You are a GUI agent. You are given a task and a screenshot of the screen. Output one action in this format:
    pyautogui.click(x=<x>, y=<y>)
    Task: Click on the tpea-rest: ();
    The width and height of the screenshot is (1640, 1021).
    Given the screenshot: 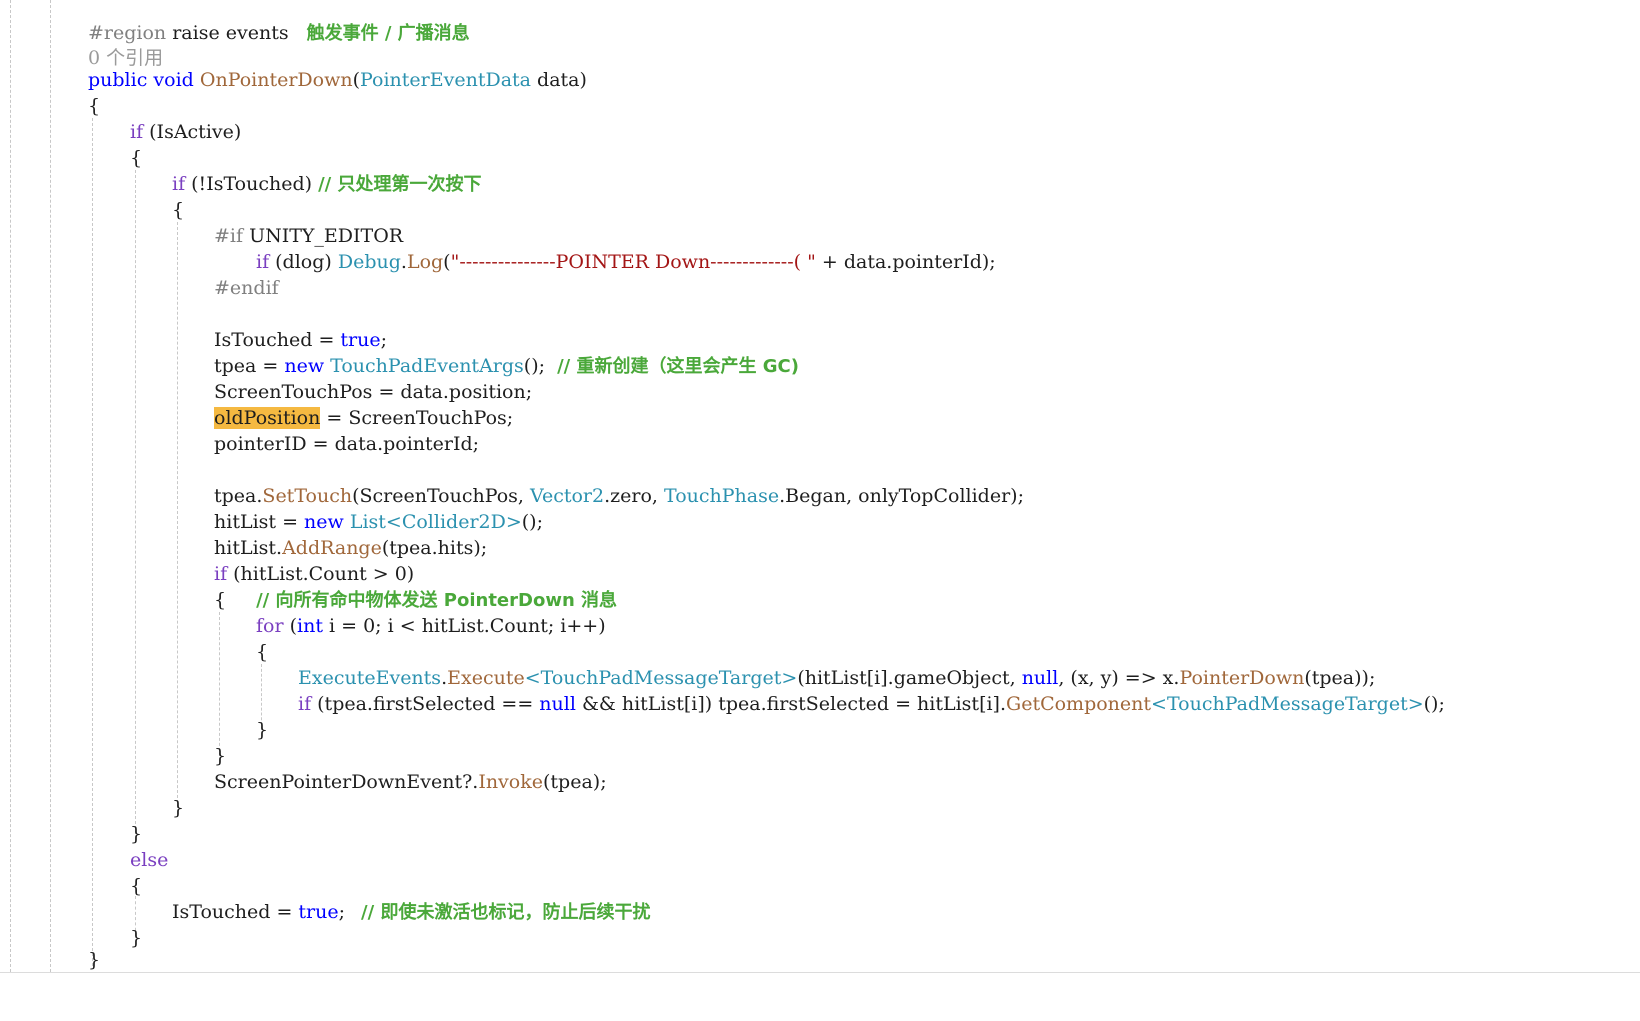 What is the action you would take?
    pyautogui.click(x=540, y=366)
    